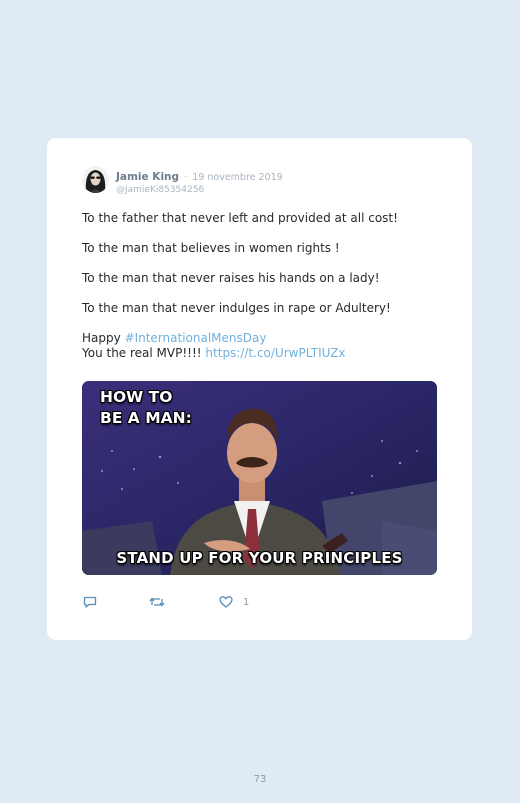  I want to click on gif-top-caption: HOW TO BE A MAN:, so click(146, 408).